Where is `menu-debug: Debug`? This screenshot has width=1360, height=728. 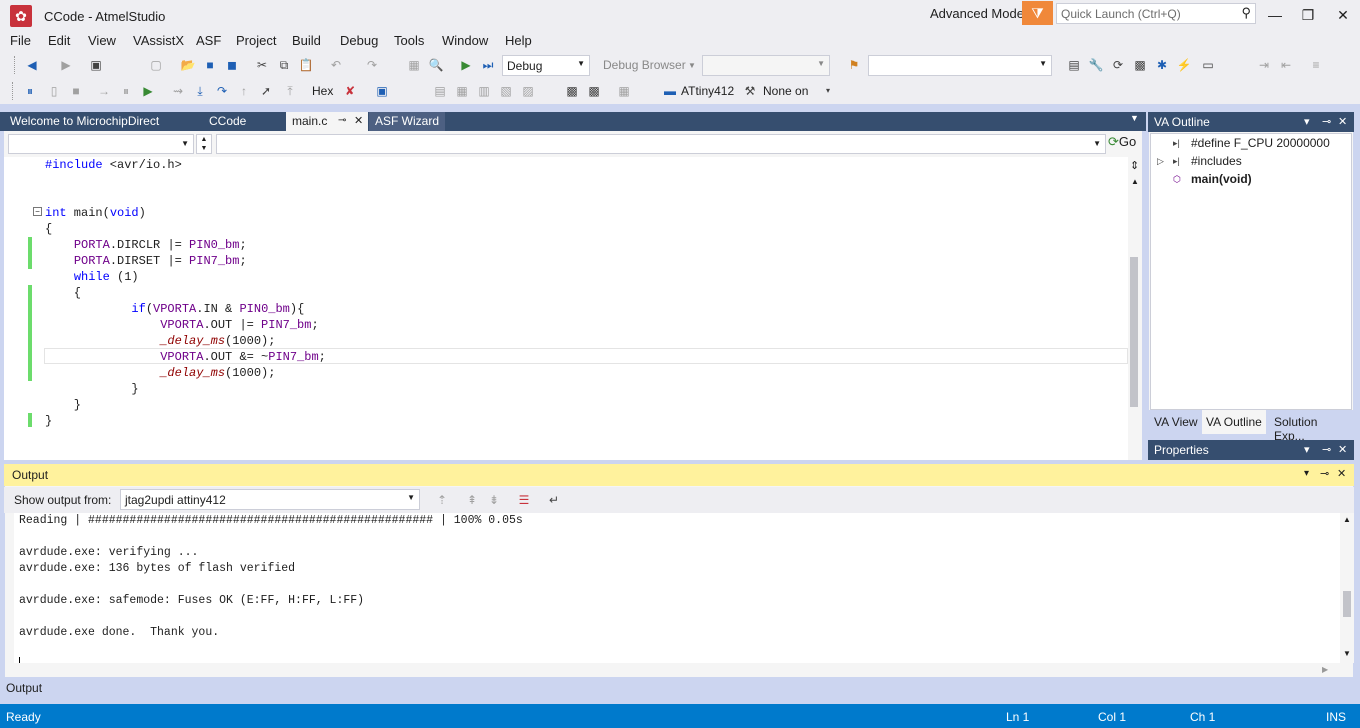
menu-debug: Debug is located at coordinates (359, 40).